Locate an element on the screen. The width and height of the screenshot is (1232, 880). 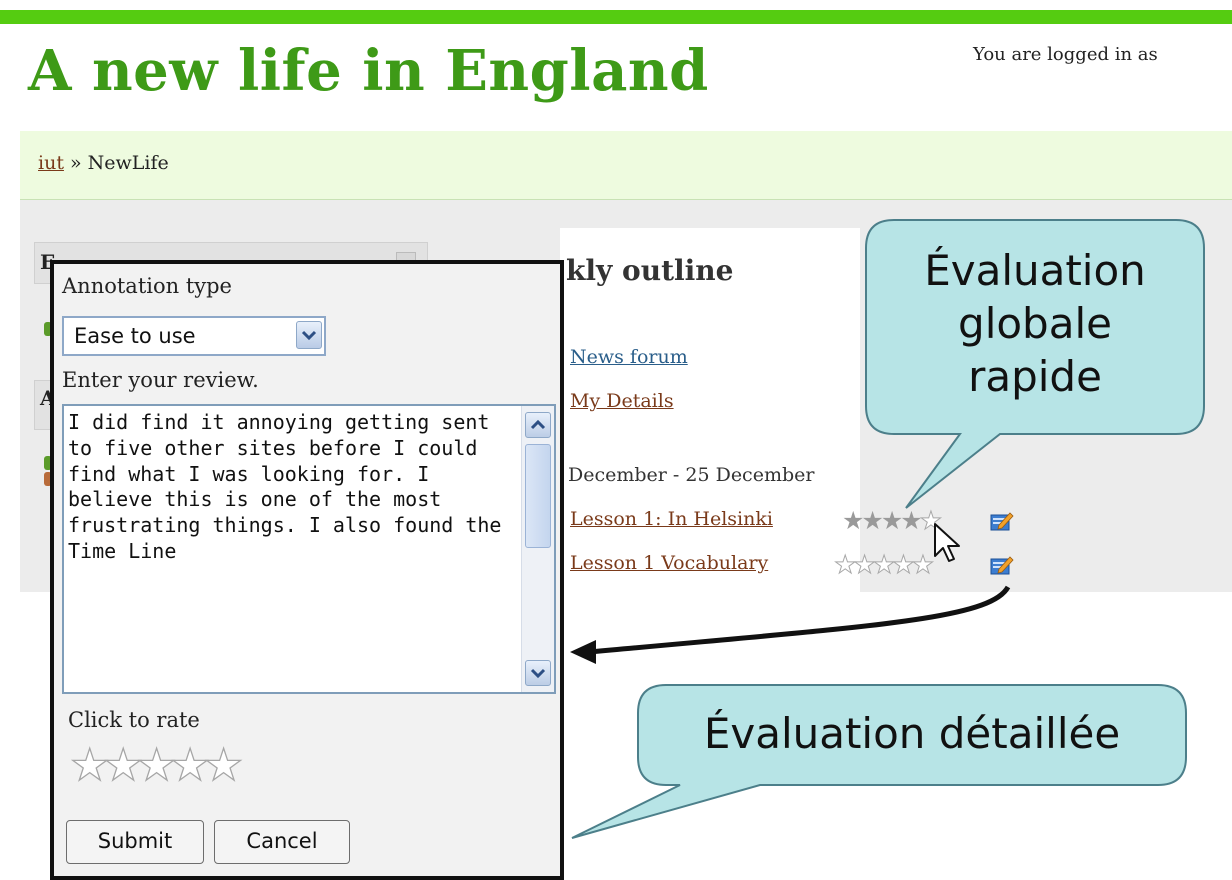
annotation-type-value: Ease to use is located at coordinates (135, 336).